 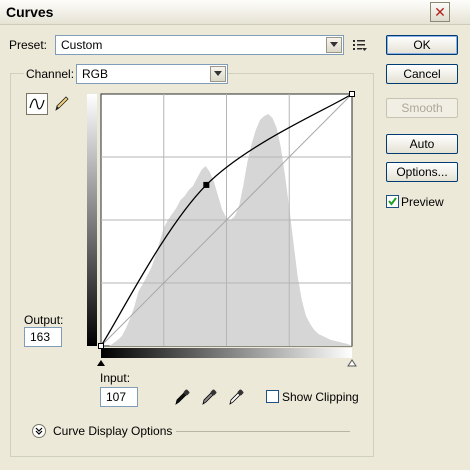 I want to click on close-button: ✕, so click(x=440, y=12).